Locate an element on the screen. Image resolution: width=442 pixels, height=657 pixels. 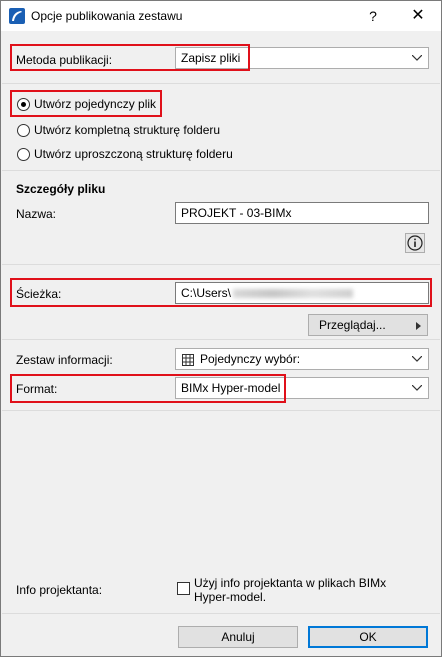
help-button: ? is located at coordinates (373, 16).